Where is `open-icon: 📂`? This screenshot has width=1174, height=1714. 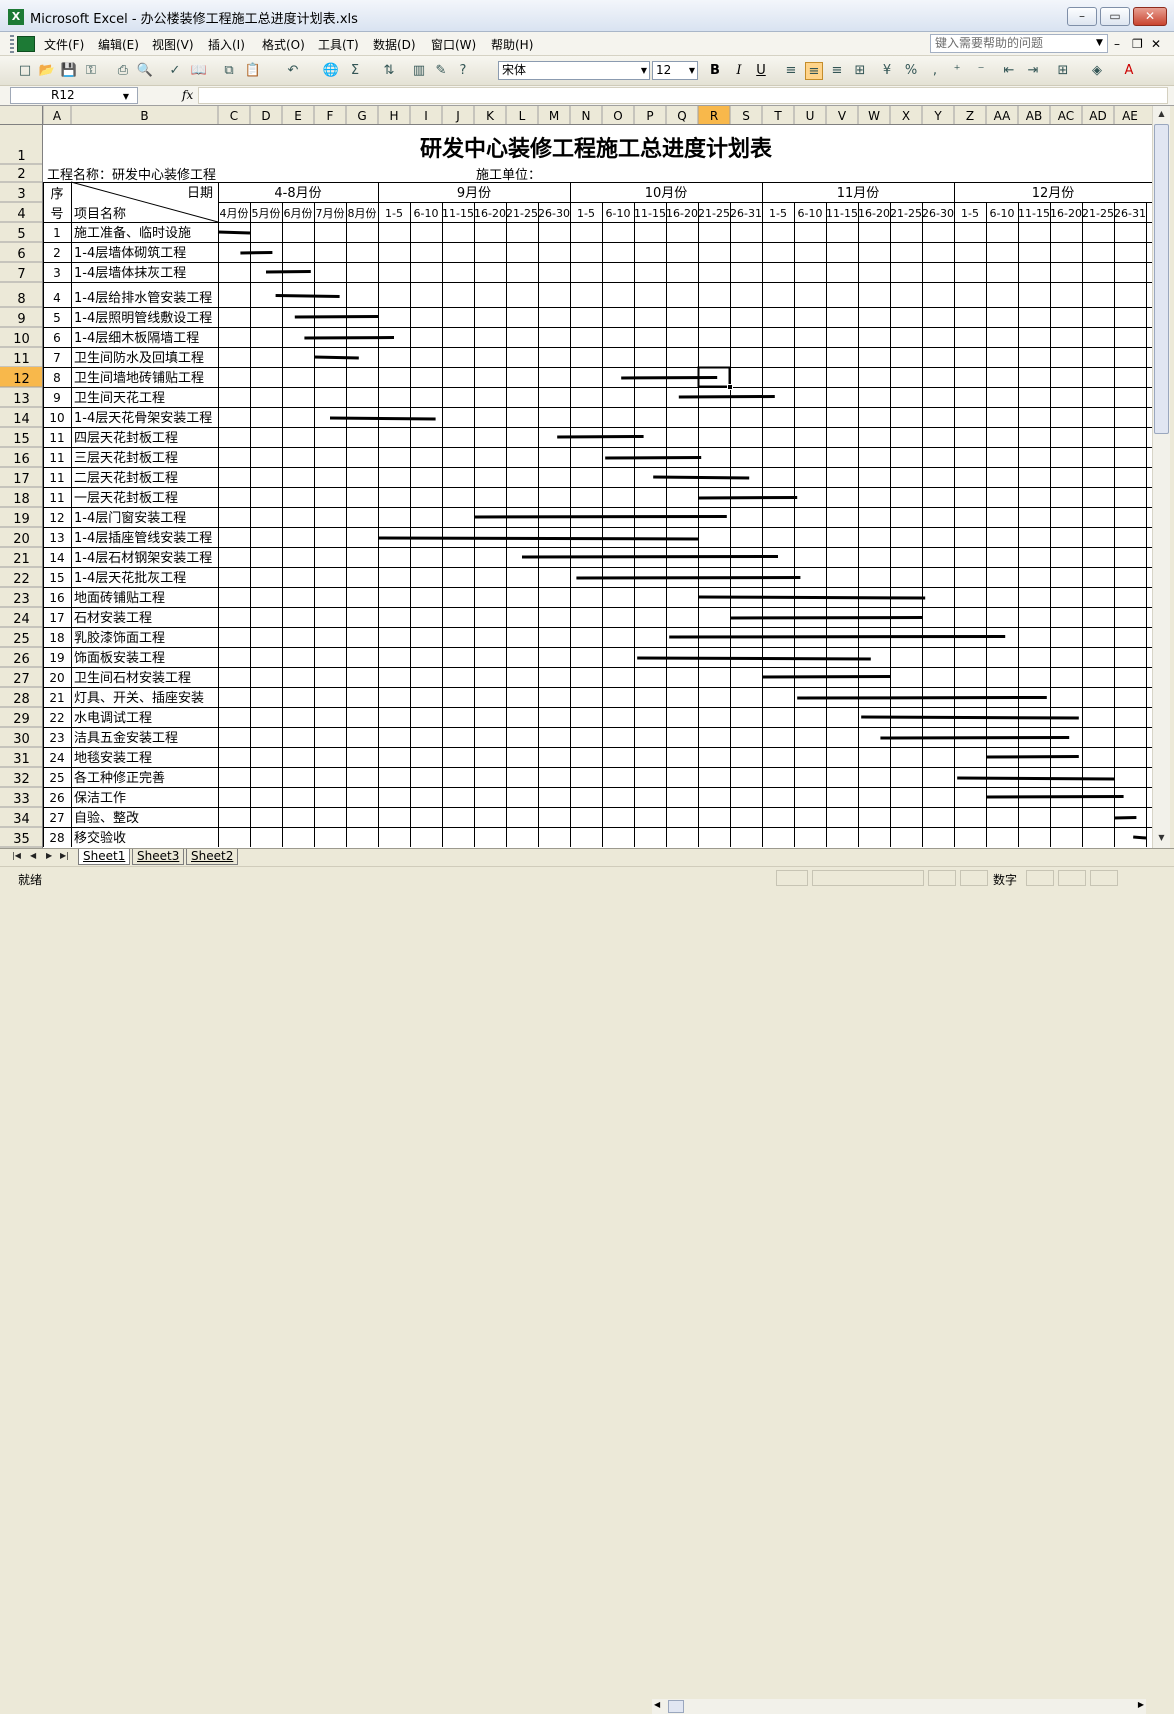
open-icon: 📂 is located at coordinates (47, 71).